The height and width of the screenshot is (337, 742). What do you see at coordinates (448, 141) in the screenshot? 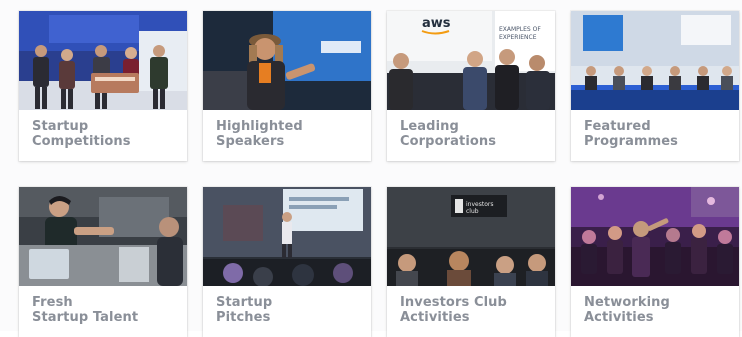
I see `card-caption-line2: Corporations` at bounding box center [448, 141].